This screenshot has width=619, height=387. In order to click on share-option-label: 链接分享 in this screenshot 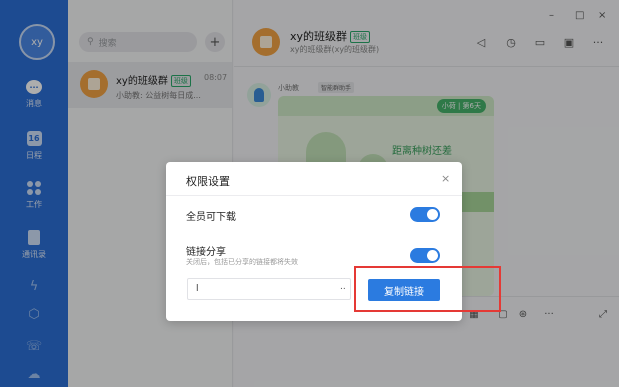, I will do `click(206, 252)`.